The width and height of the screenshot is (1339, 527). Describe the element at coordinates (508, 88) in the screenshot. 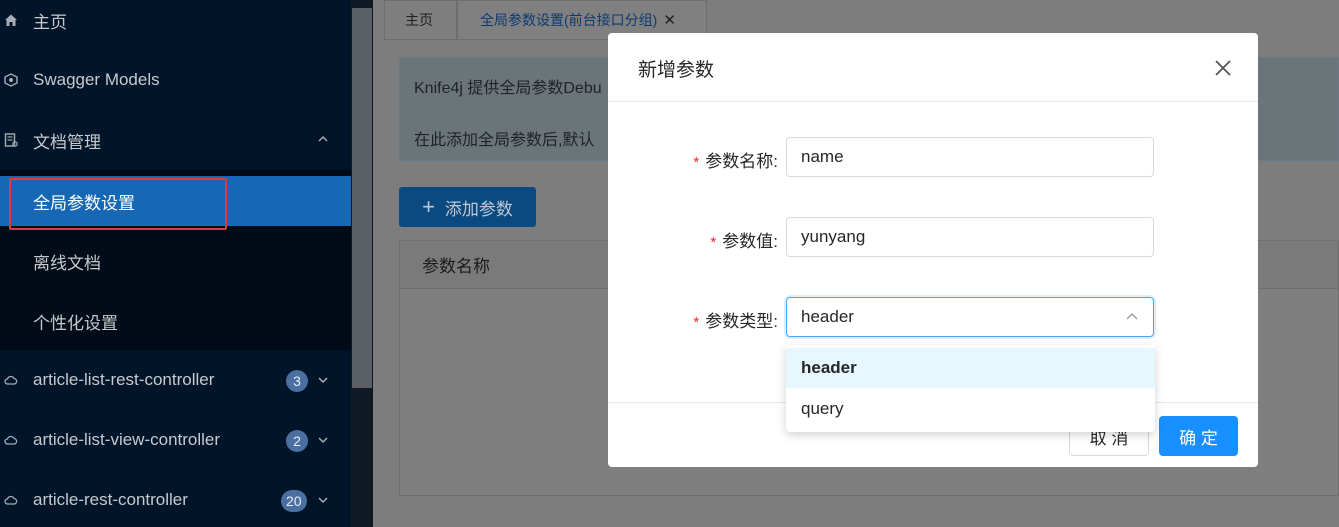

I see `alert-line-1: Knife4j 提供全局参数Debu` at that location.